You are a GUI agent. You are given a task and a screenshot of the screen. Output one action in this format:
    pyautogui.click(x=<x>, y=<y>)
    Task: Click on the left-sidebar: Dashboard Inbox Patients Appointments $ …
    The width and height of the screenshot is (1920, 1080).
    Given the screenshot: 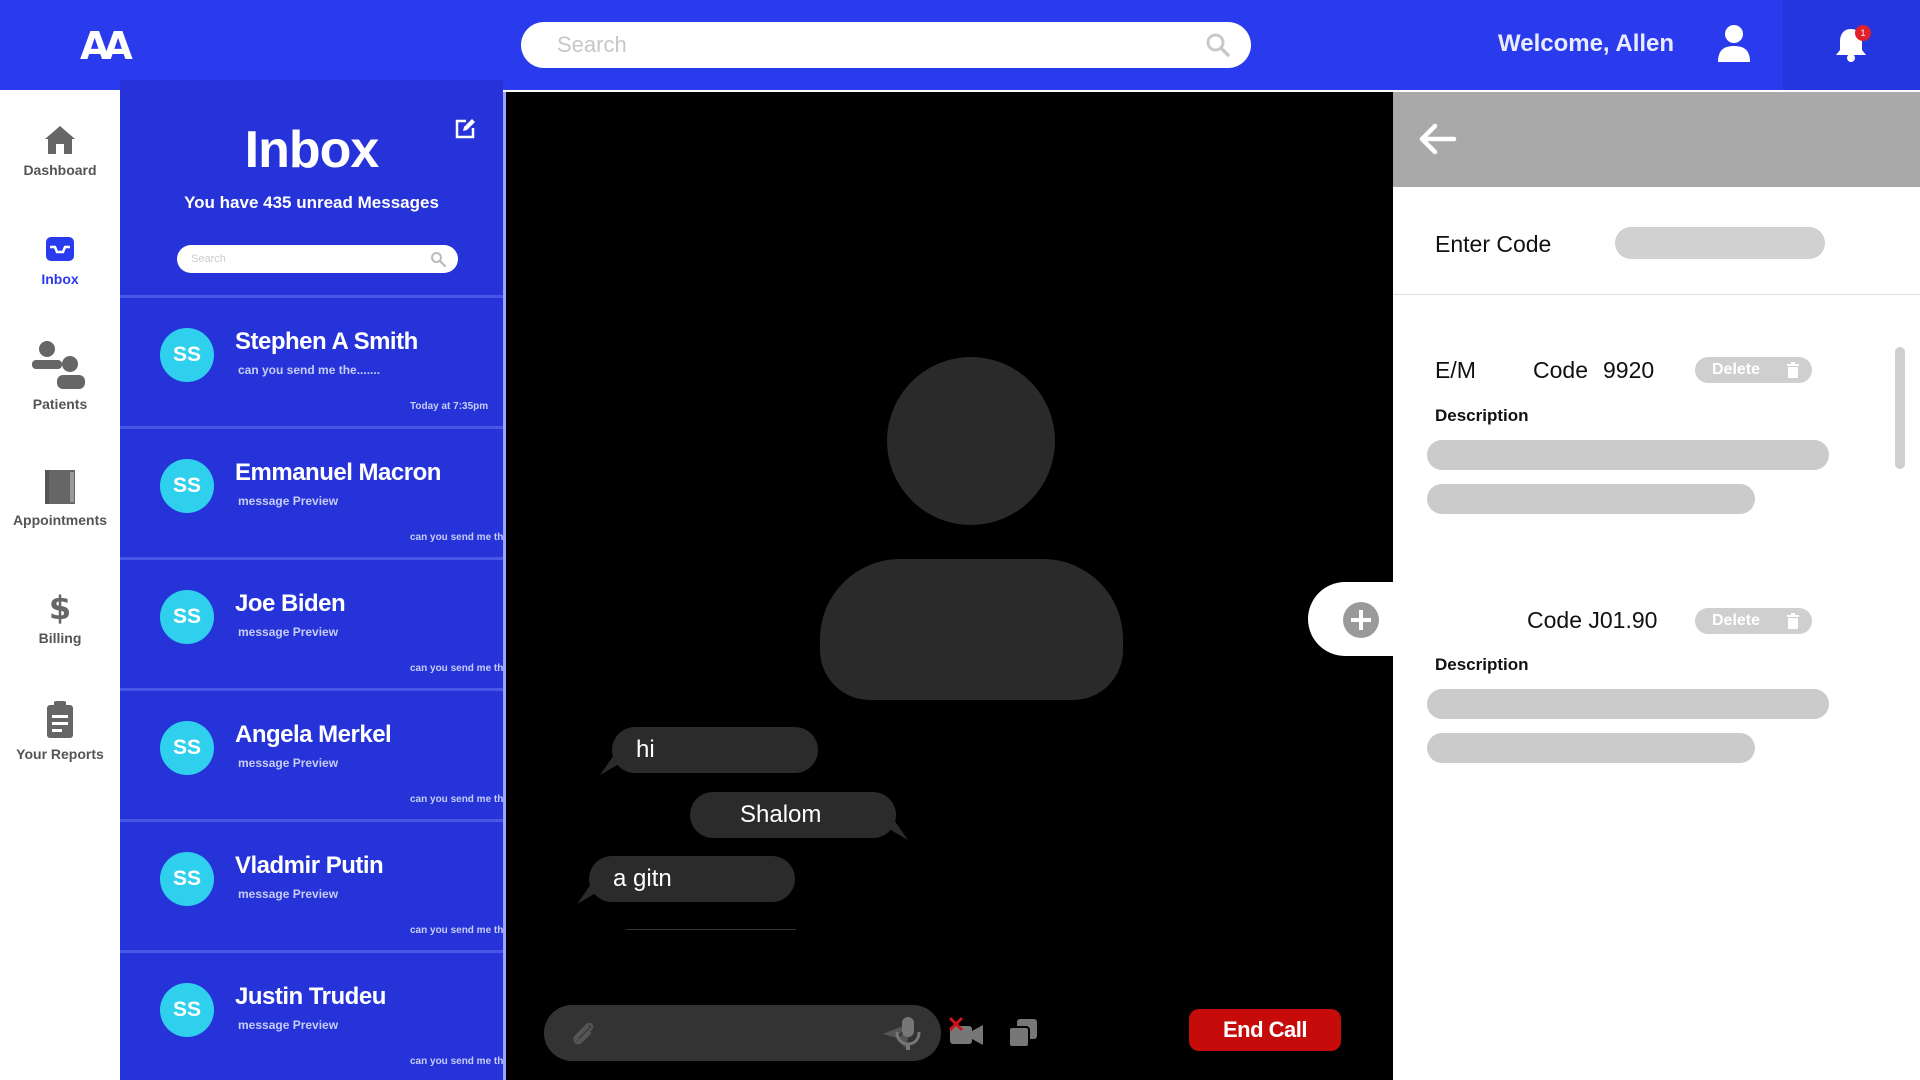 What is the action you would take?
    pyautogui.click(x=60, y=585)
    